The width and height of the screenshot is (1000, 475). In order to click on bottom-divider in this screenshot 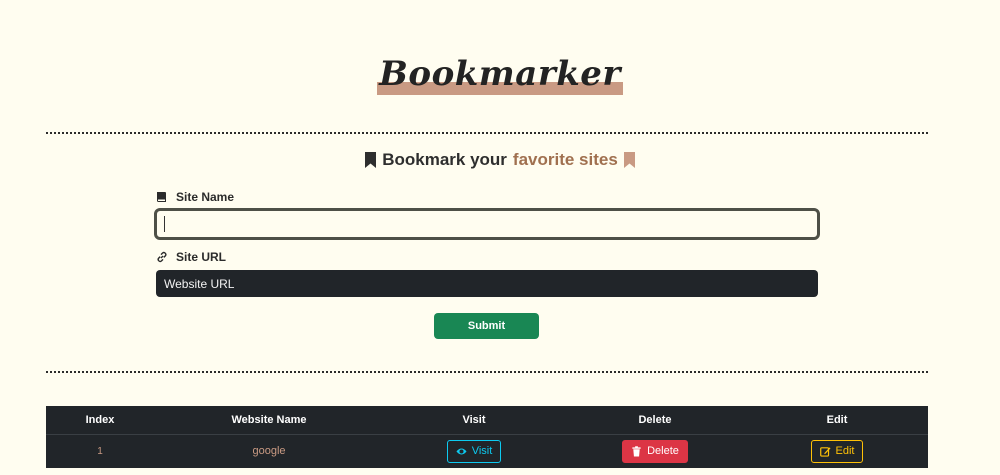, I will do `click(487, 372)`.